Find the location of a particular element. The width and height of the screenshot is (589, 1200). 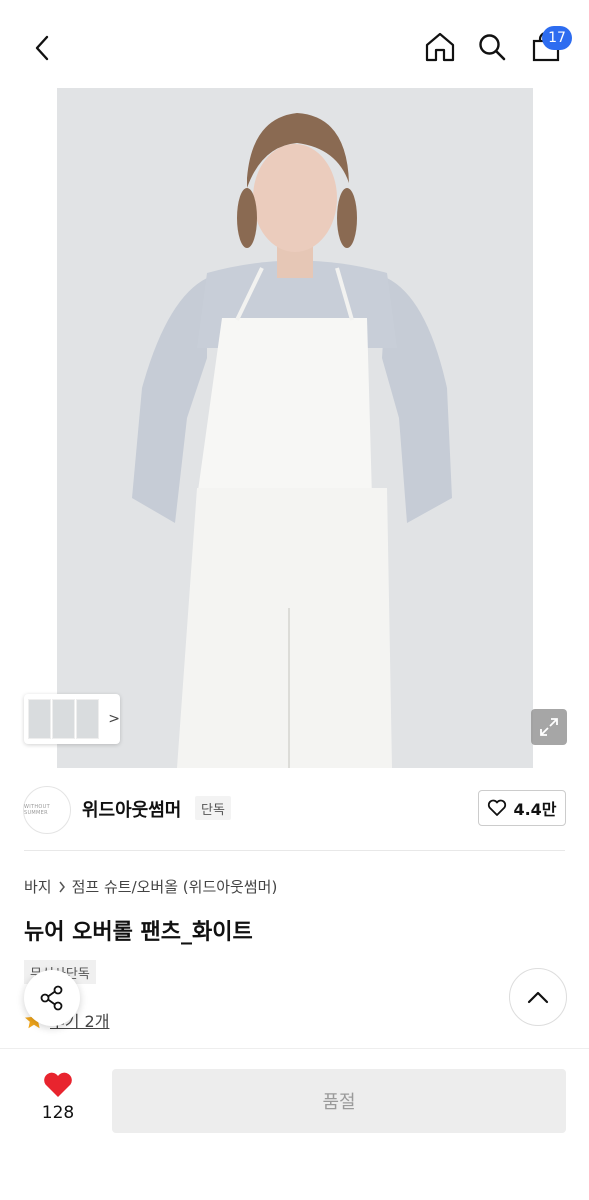

share-icon is located at coordinates (51, 998).